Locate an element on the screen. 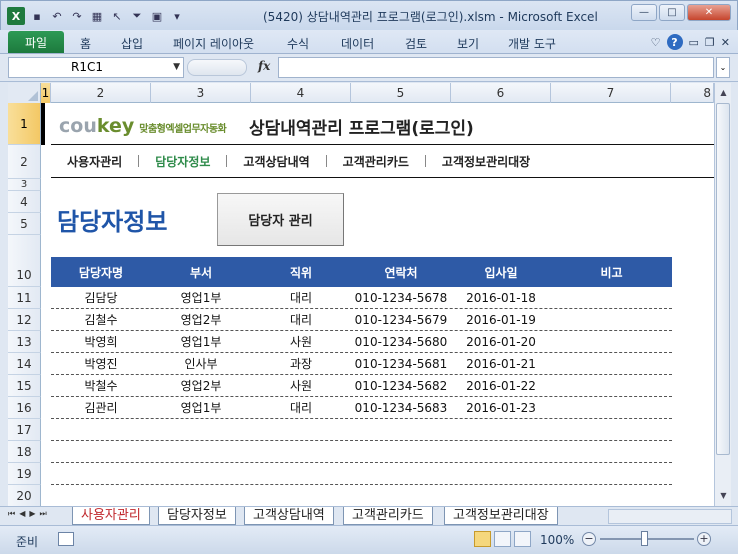  file-tab: 파일 is located at coordinates (36, 42).